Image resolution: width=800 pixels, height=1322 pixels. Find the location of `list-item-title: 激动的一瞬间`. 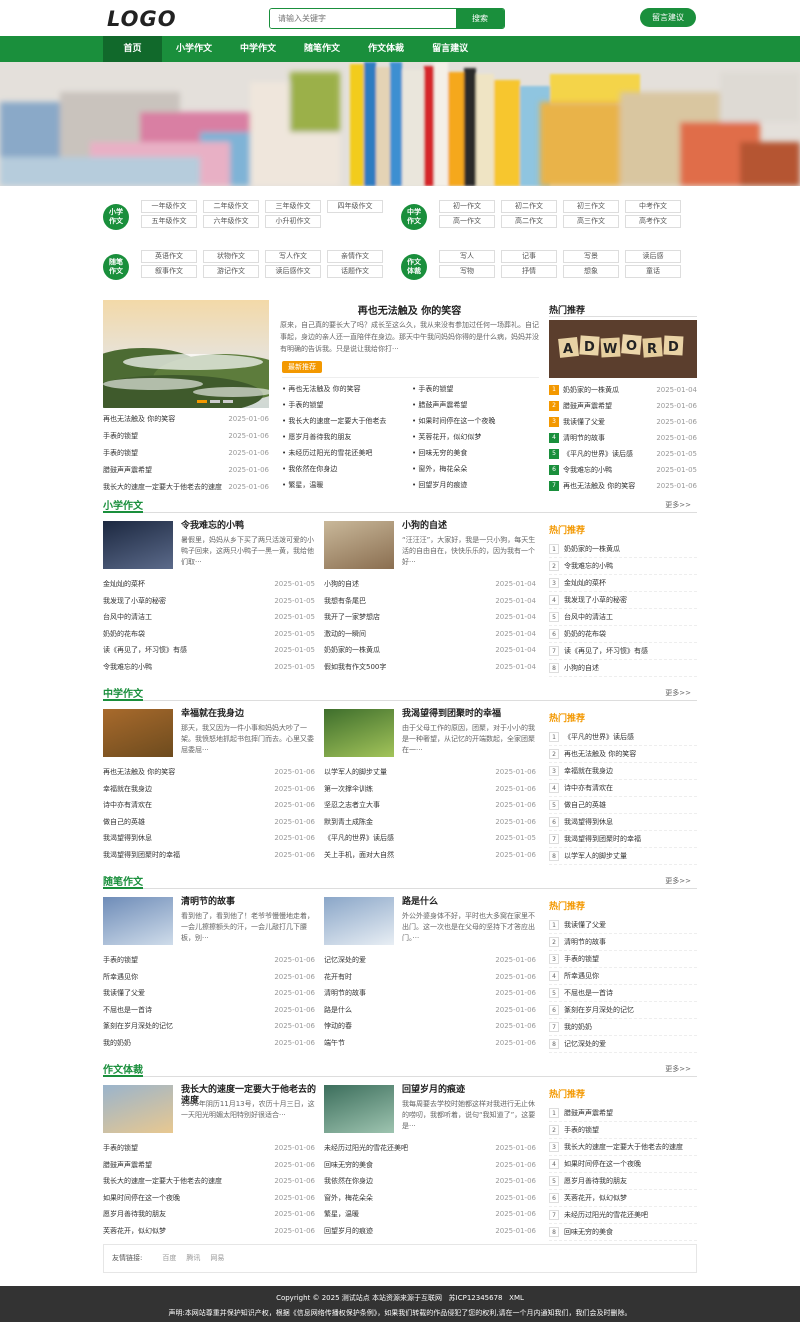

list-item-title: 激动的一瞬间 is located at coordinates (345, 634).